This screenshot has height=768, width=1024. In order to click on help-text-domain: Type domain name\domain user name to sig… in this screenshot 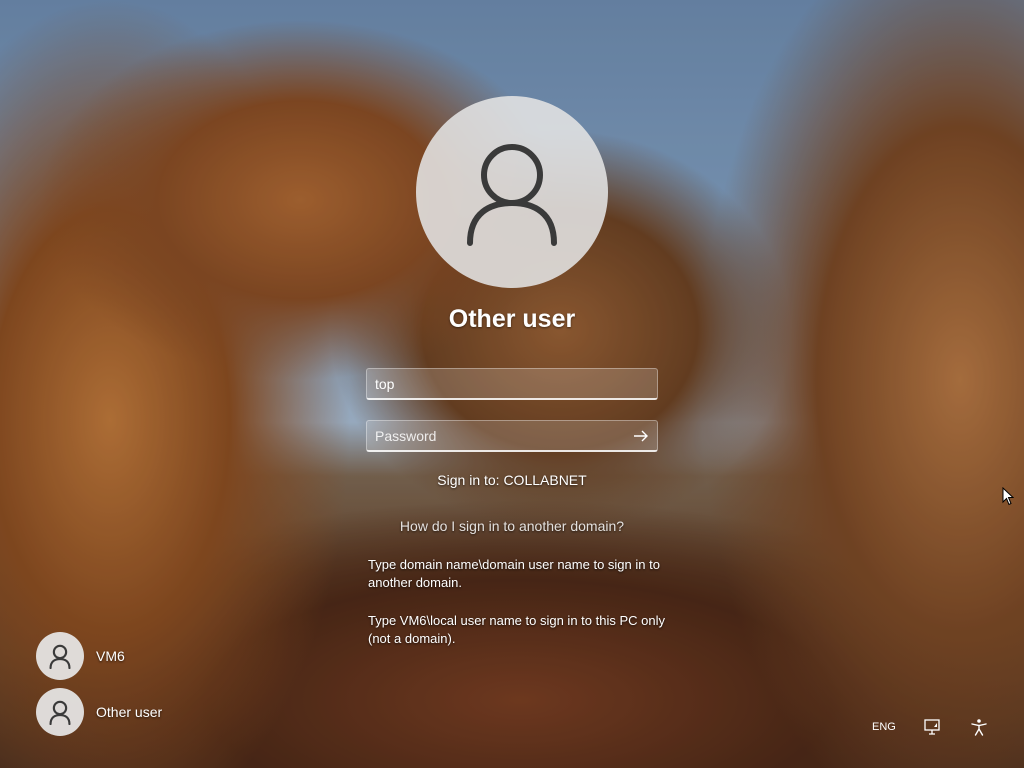, I will do `click(514, 573)`.